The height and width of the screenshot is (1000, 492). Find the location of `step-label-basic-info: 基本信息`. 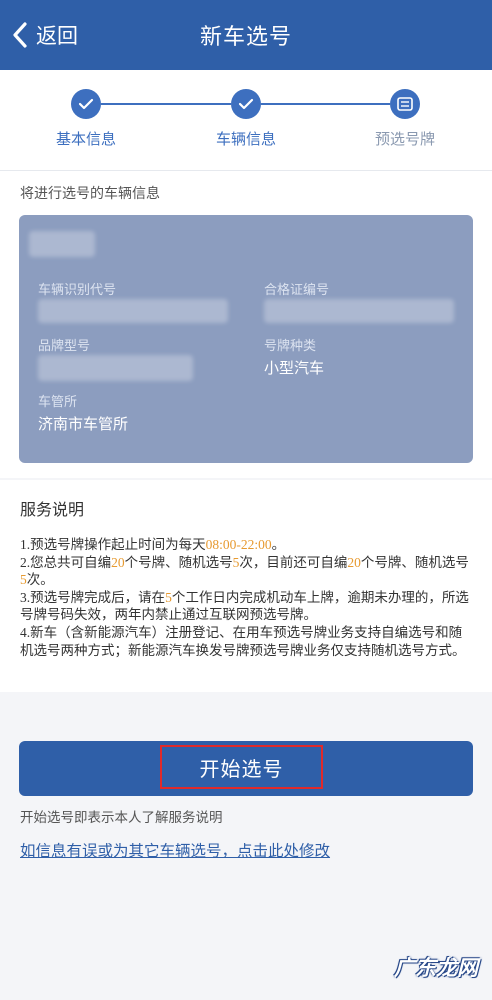

step-label-basic-info: 基本信息 is located at coordinates (85, 139).